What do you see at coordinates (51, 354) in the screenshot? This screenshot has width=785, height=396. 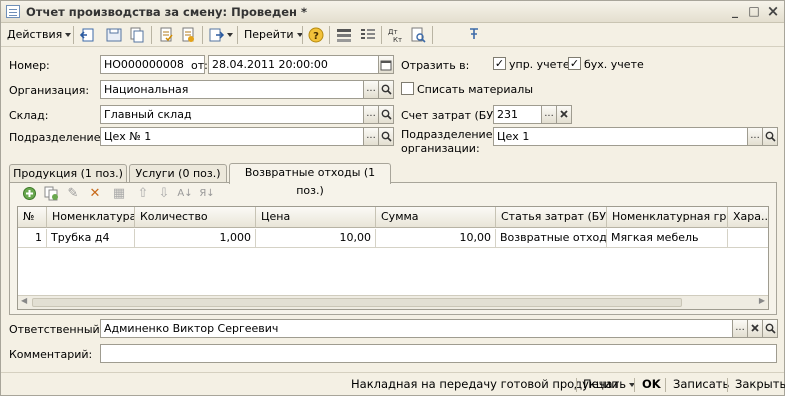 I see `comment-label: Комментарий:` at bounding box center [51, 354].